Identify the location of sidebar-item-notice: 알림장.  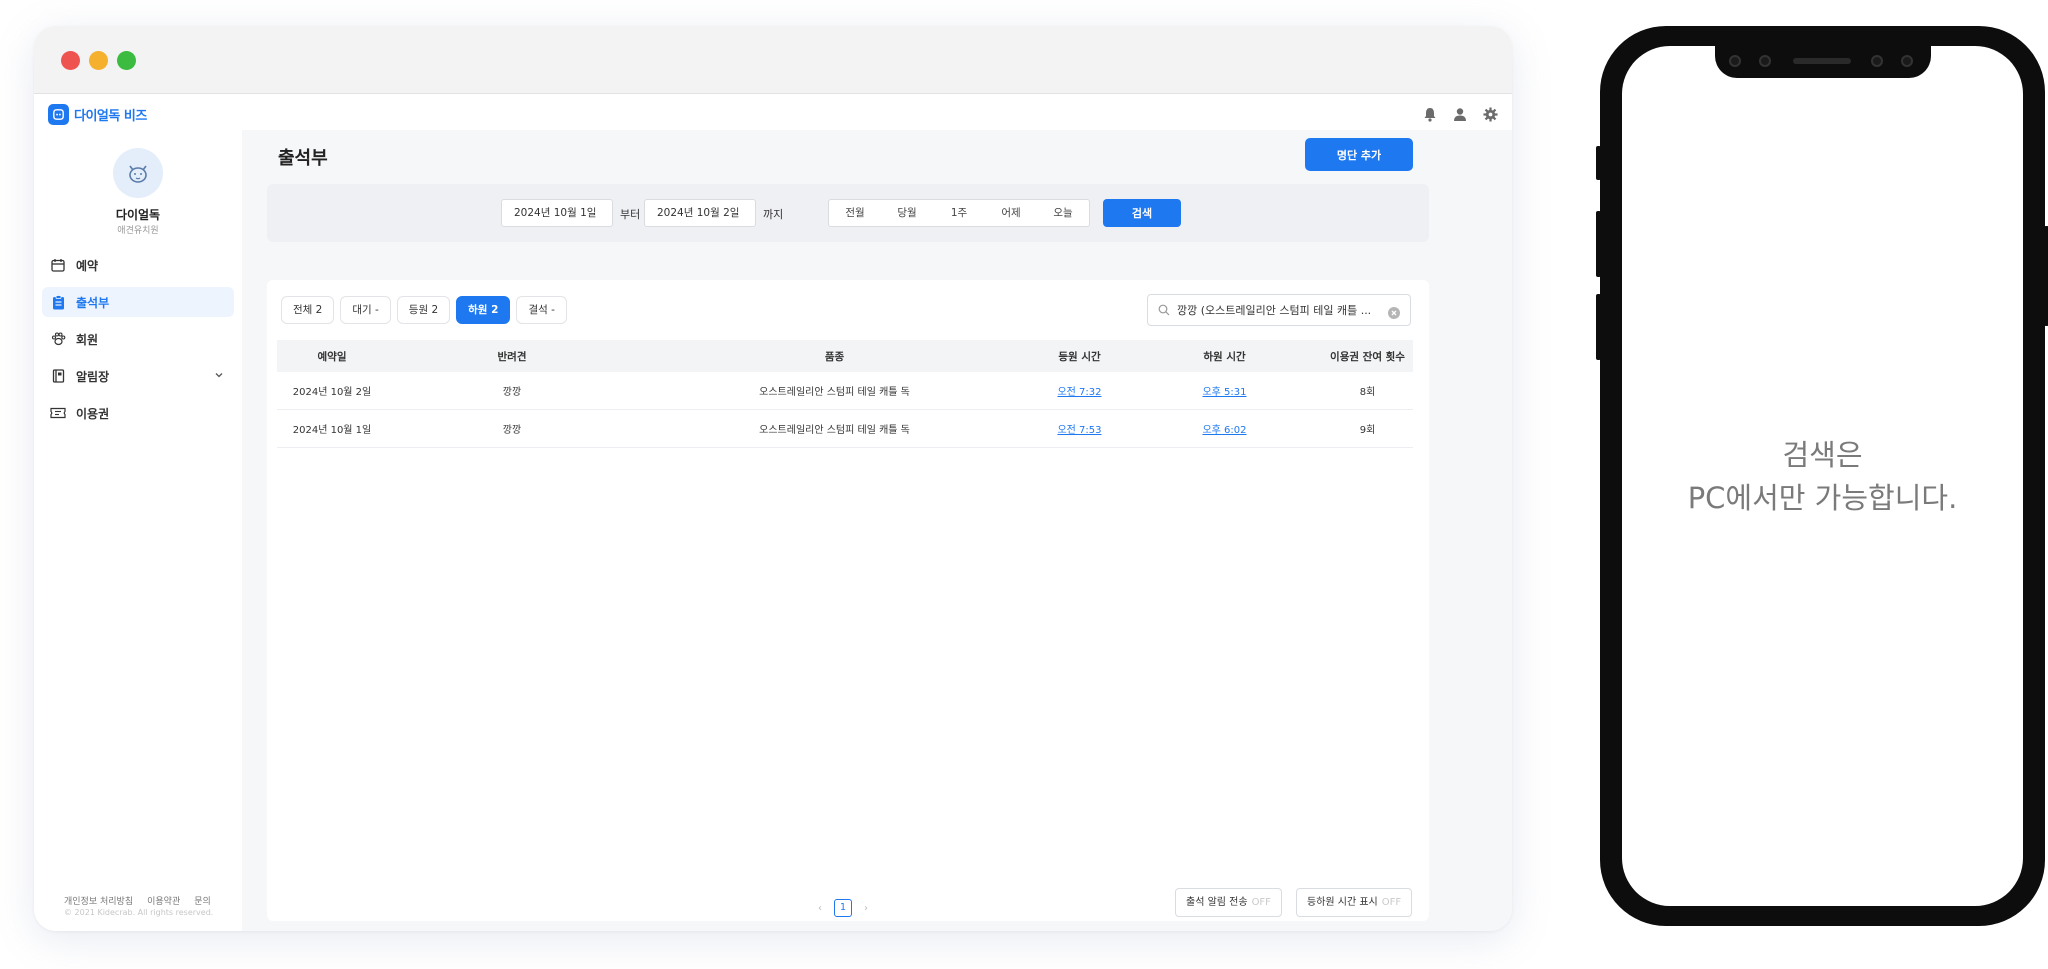
(138, 376).